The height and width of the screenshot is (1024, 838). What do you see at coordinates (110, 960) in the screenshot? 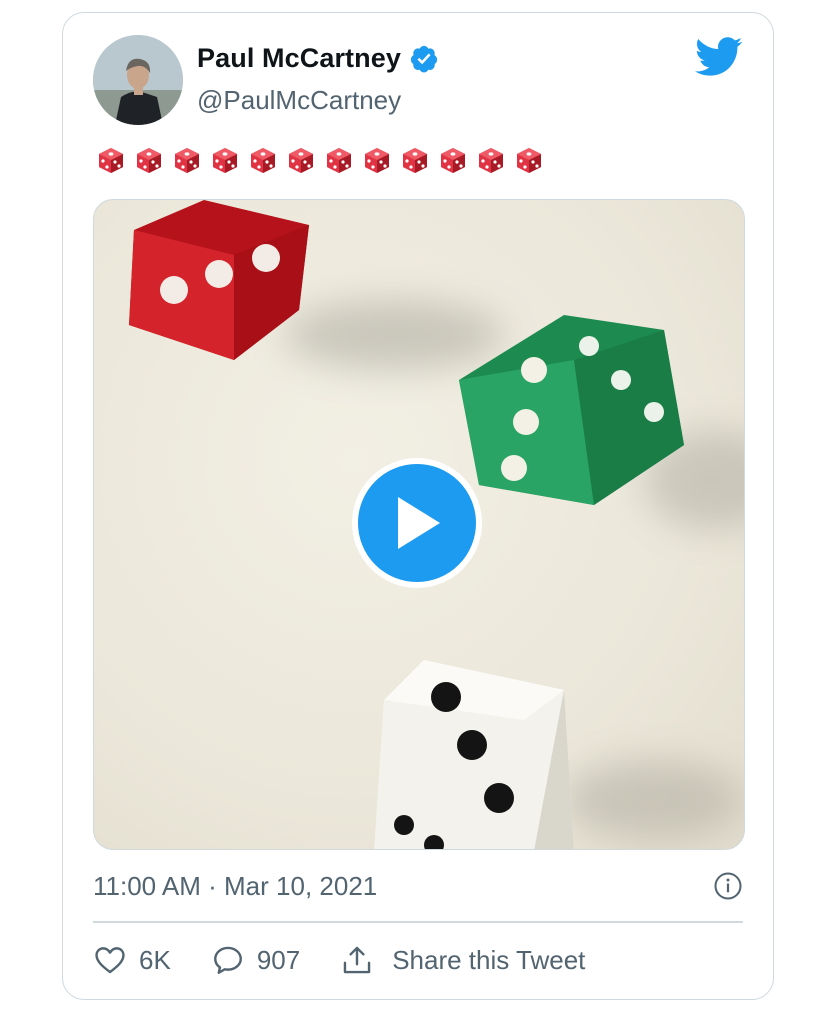
I see `heart-icon` at bounding box center [110, 960].